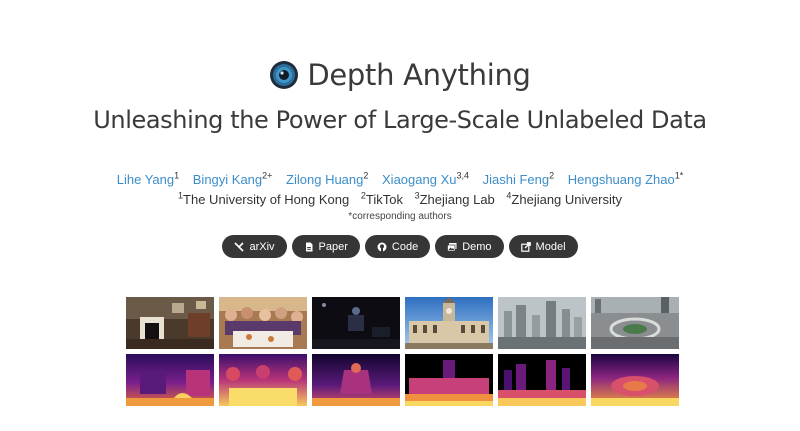  I want to click on affiliation-name: TikTok, so click(384, 200).